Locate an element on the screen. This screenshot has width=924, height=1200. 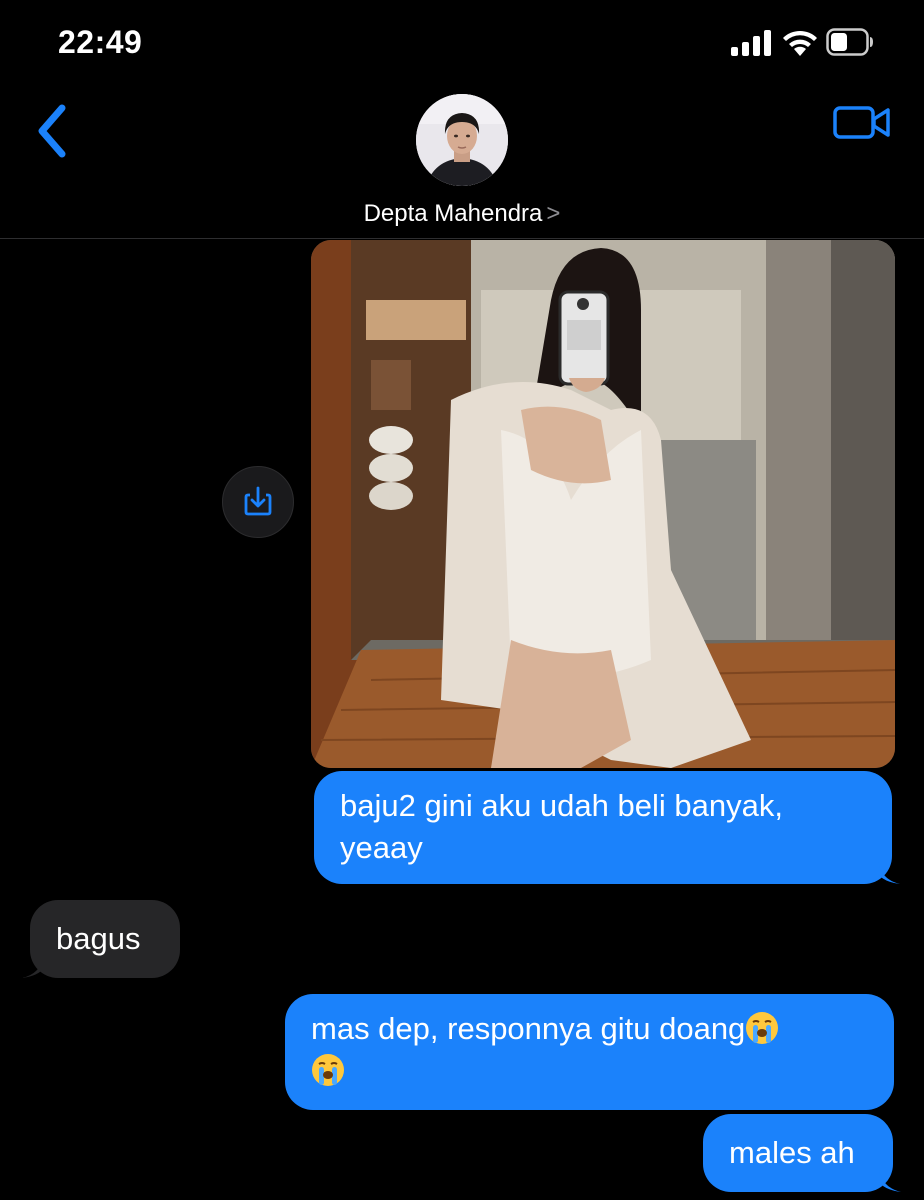
contact-avatar is located at coordinates (462, 140).